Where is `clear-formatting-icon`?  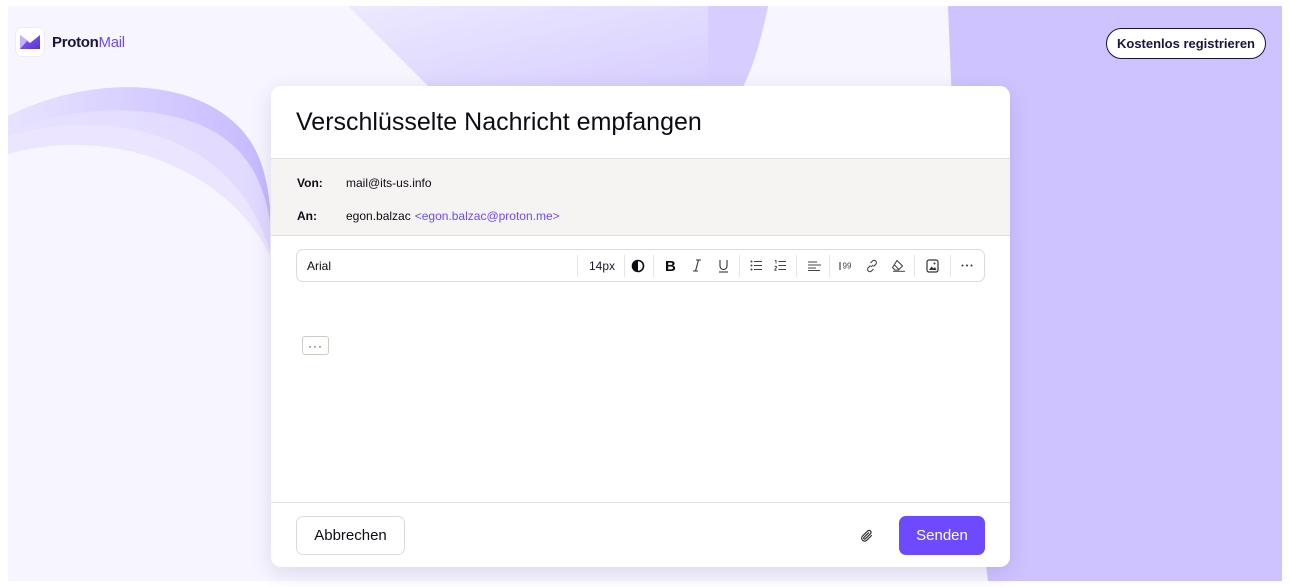 clear-formatting-icon is located at coordinates (898, 265).